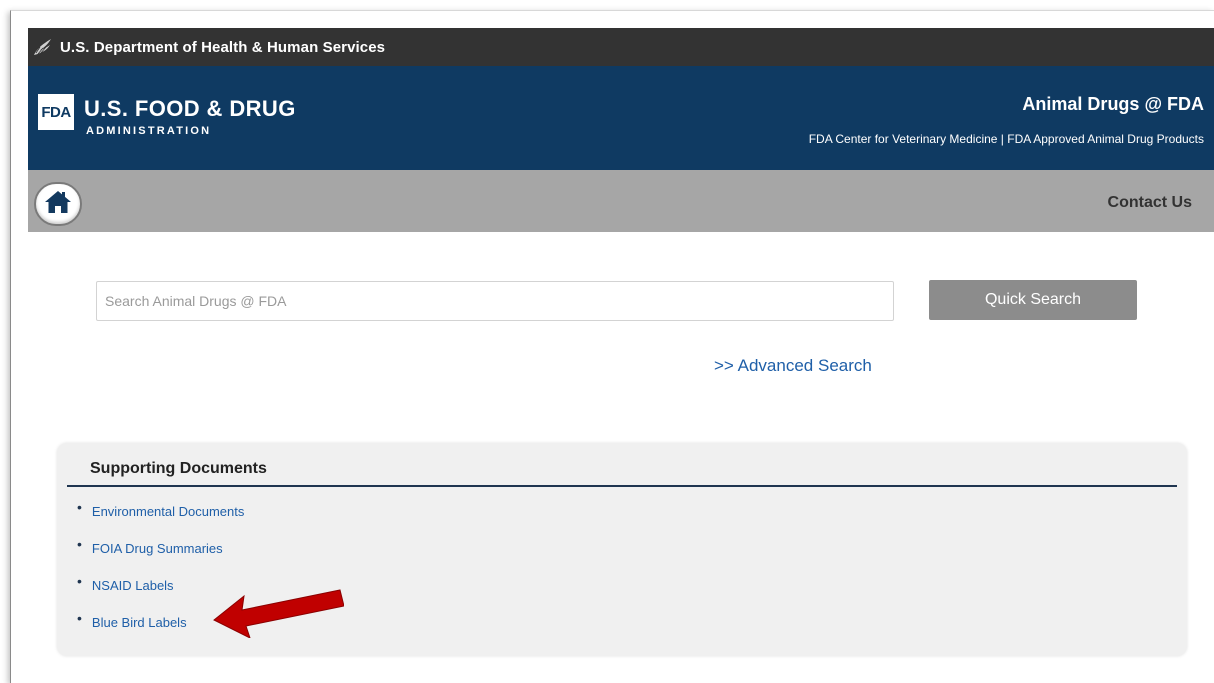 The height and width of the screenshot is (683, 1214). I want to click on site-title: Animal Drugs @ FDA, so click(1113, 104).